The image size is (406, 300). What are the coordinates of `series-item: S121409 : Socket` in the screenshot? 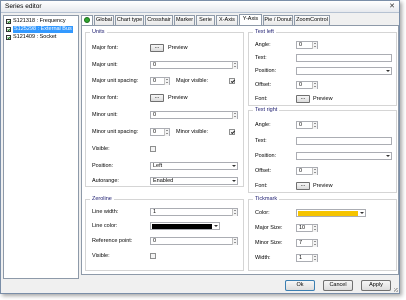 It's located at (31, 37).